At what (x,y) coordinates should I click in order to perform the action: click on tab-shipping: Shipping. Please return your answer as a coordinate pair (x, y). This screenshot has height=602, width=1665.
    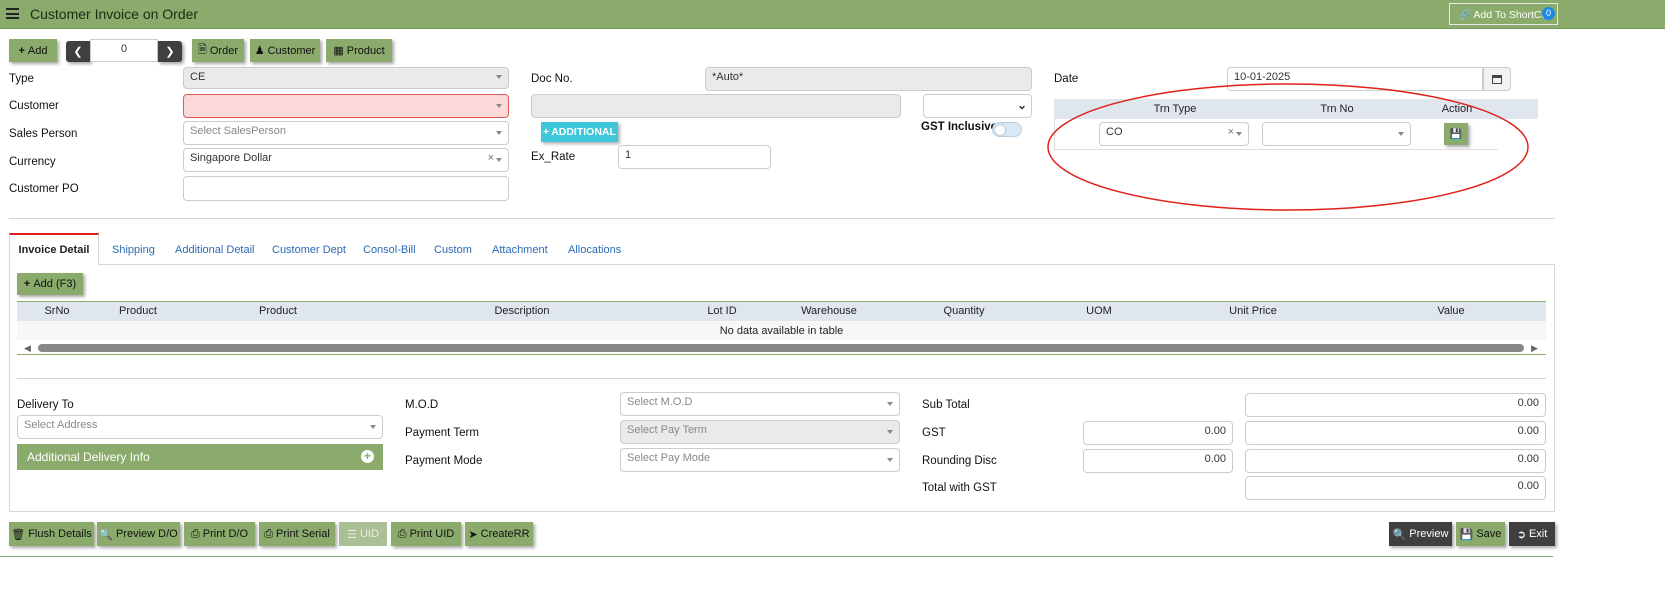
    Looking at the image, I should click on (133, 250).